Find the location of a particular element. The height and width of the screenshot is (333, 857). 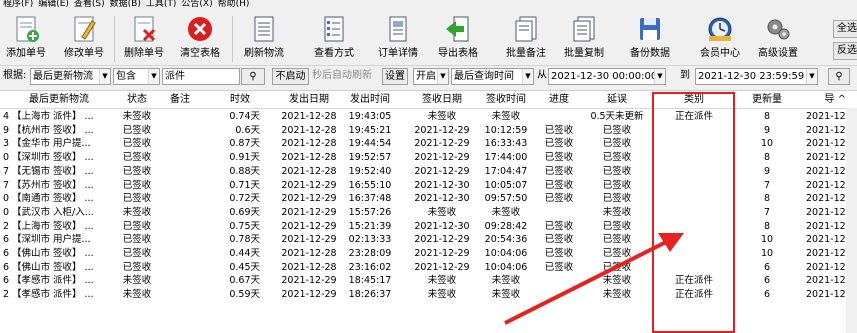

cell-aging: 0.91天 is located at coordinates (244, 158).